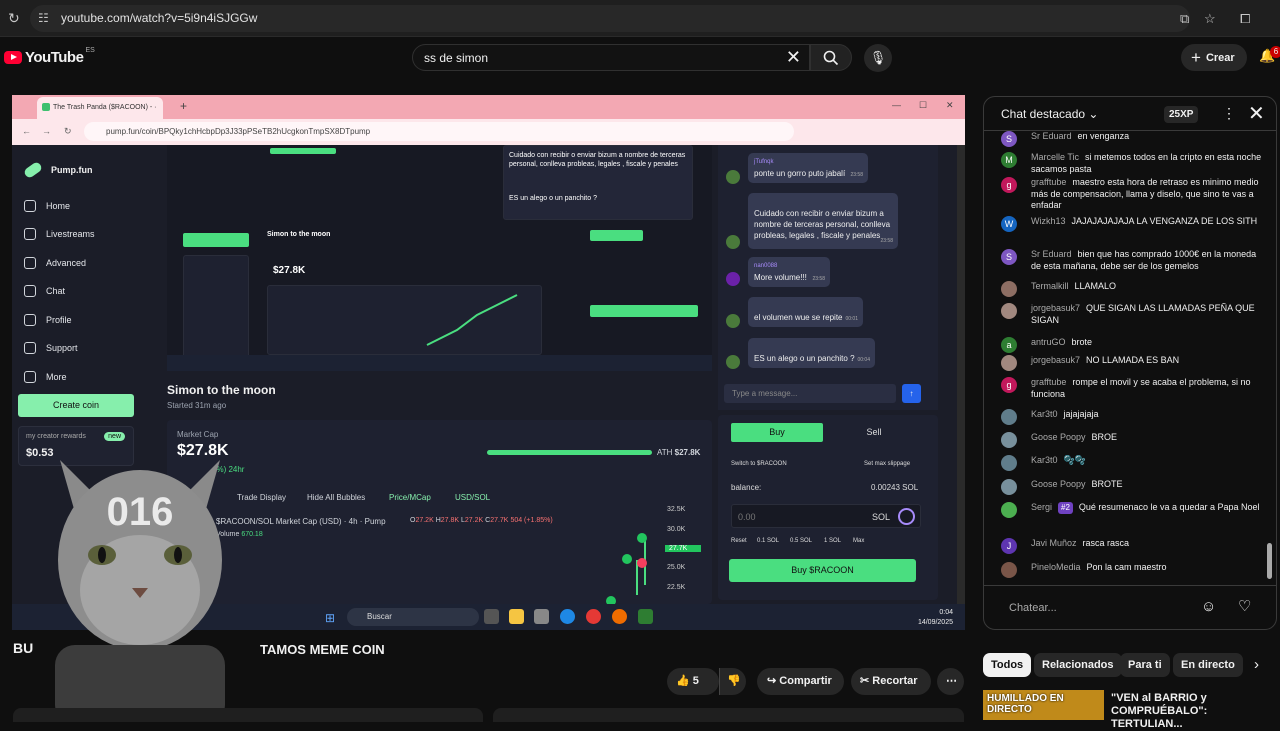  I want to click on store-icon, so click(541, 616).